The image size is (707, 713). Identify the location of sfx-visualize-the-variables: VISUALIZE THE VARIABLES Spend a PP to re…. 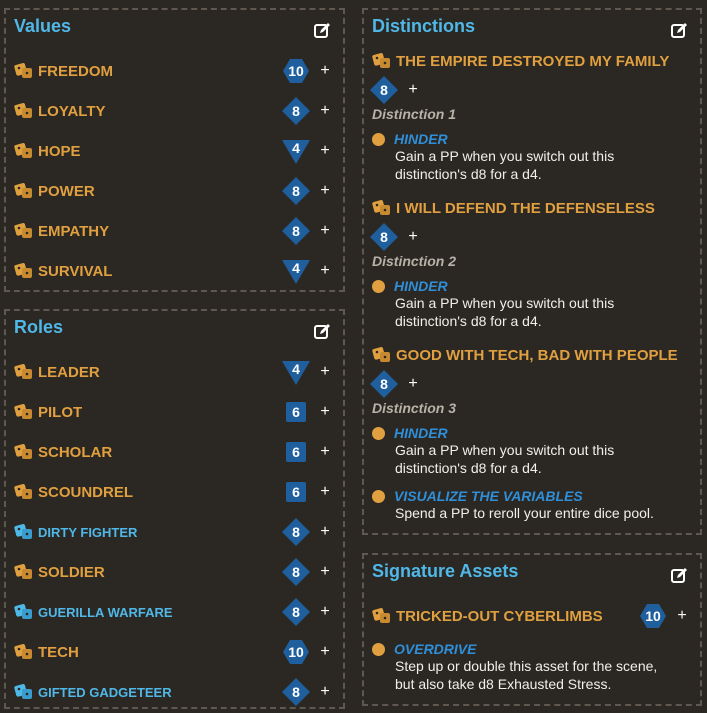
(531, 505).